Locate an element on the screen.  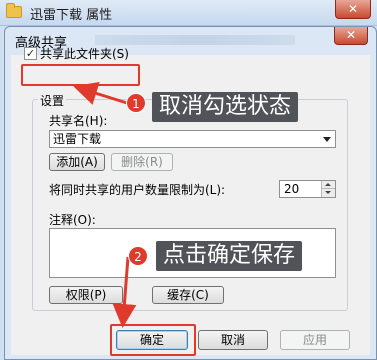
spin-up-icon is located at coordinates (328, 185).